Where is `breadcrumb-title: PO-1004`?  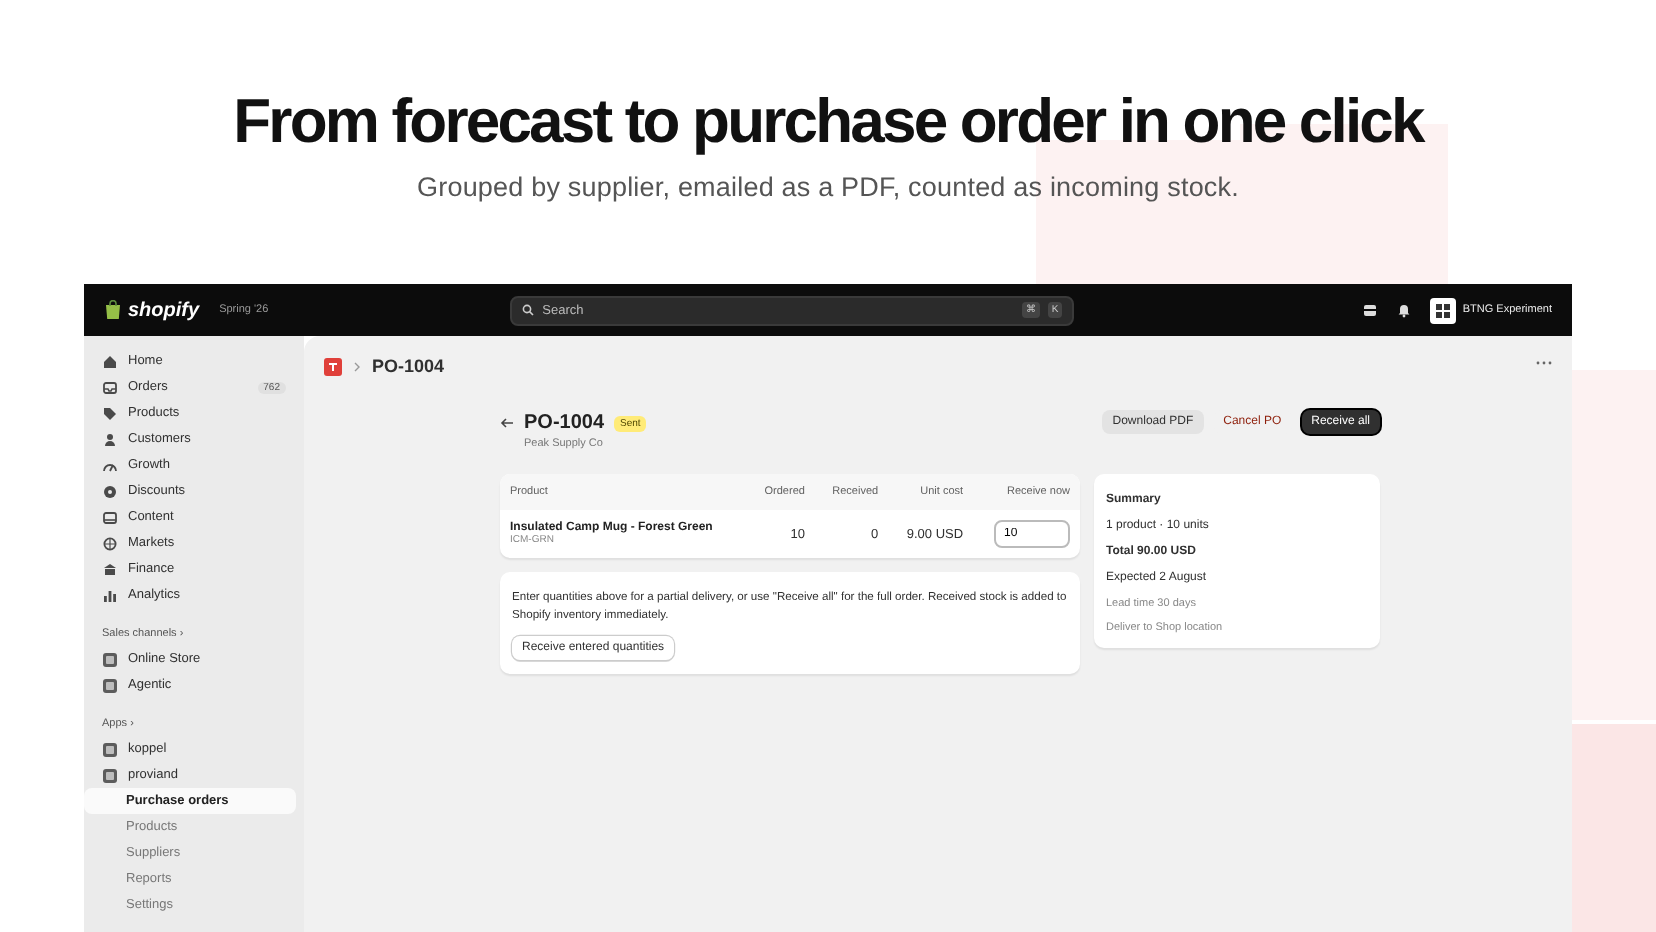 breadcrumb-title: PO-1004 is located at coordinates (408, 366).